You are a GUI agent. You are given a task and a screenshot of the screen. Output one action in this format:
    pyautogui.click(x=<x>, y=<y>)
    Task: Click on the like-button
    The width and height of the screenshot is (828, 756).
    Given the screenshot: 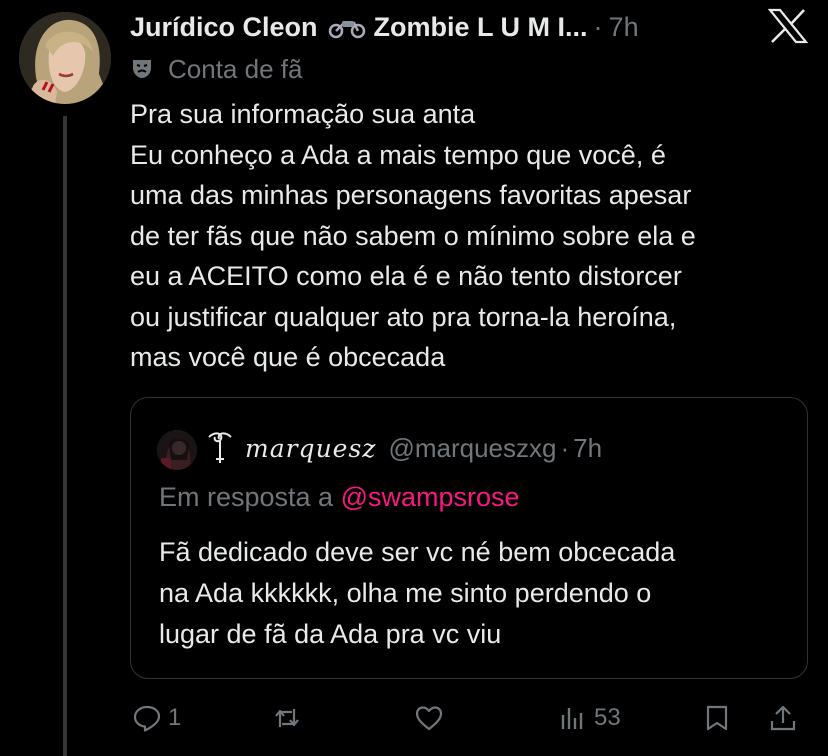 What is the action you would take?
    pyautogui.click(x=432, y=718)
    